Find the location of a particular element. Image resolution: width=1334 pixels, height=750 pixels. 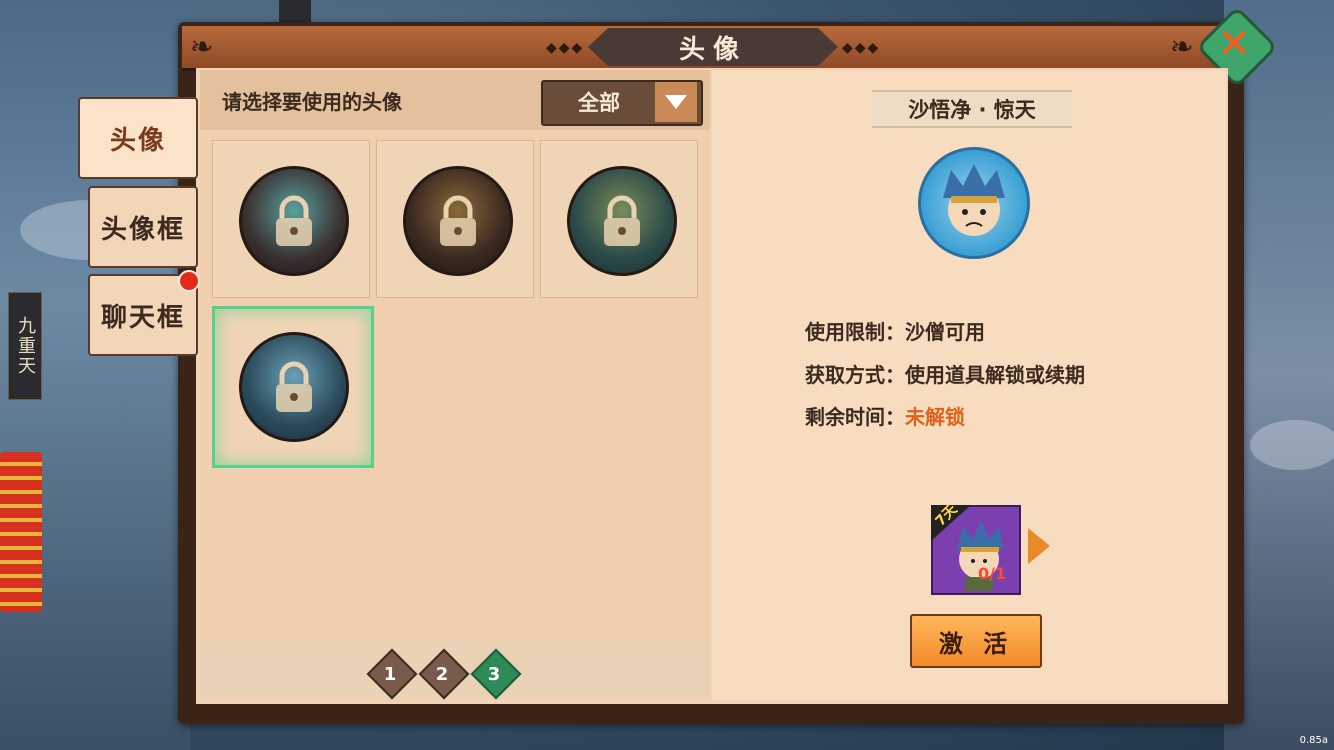

tab-chat-frame-label: 聊天框 is located at coordinates (143, 315).